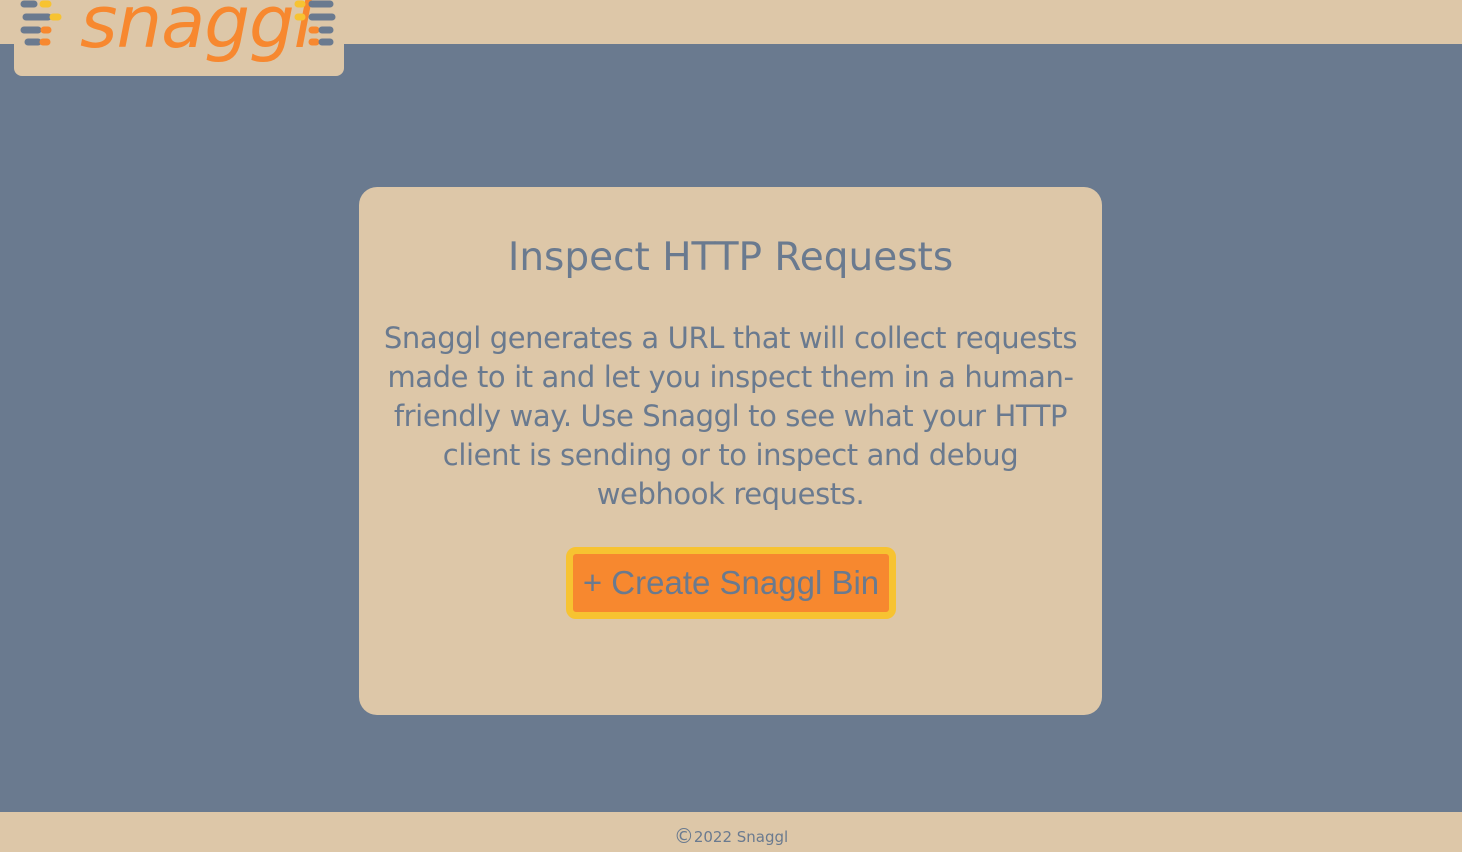 The height and width of the screenshot is (852, 1462). I want to click on create-bin-button: + Create Snaggl Bin, so click(731, 583).